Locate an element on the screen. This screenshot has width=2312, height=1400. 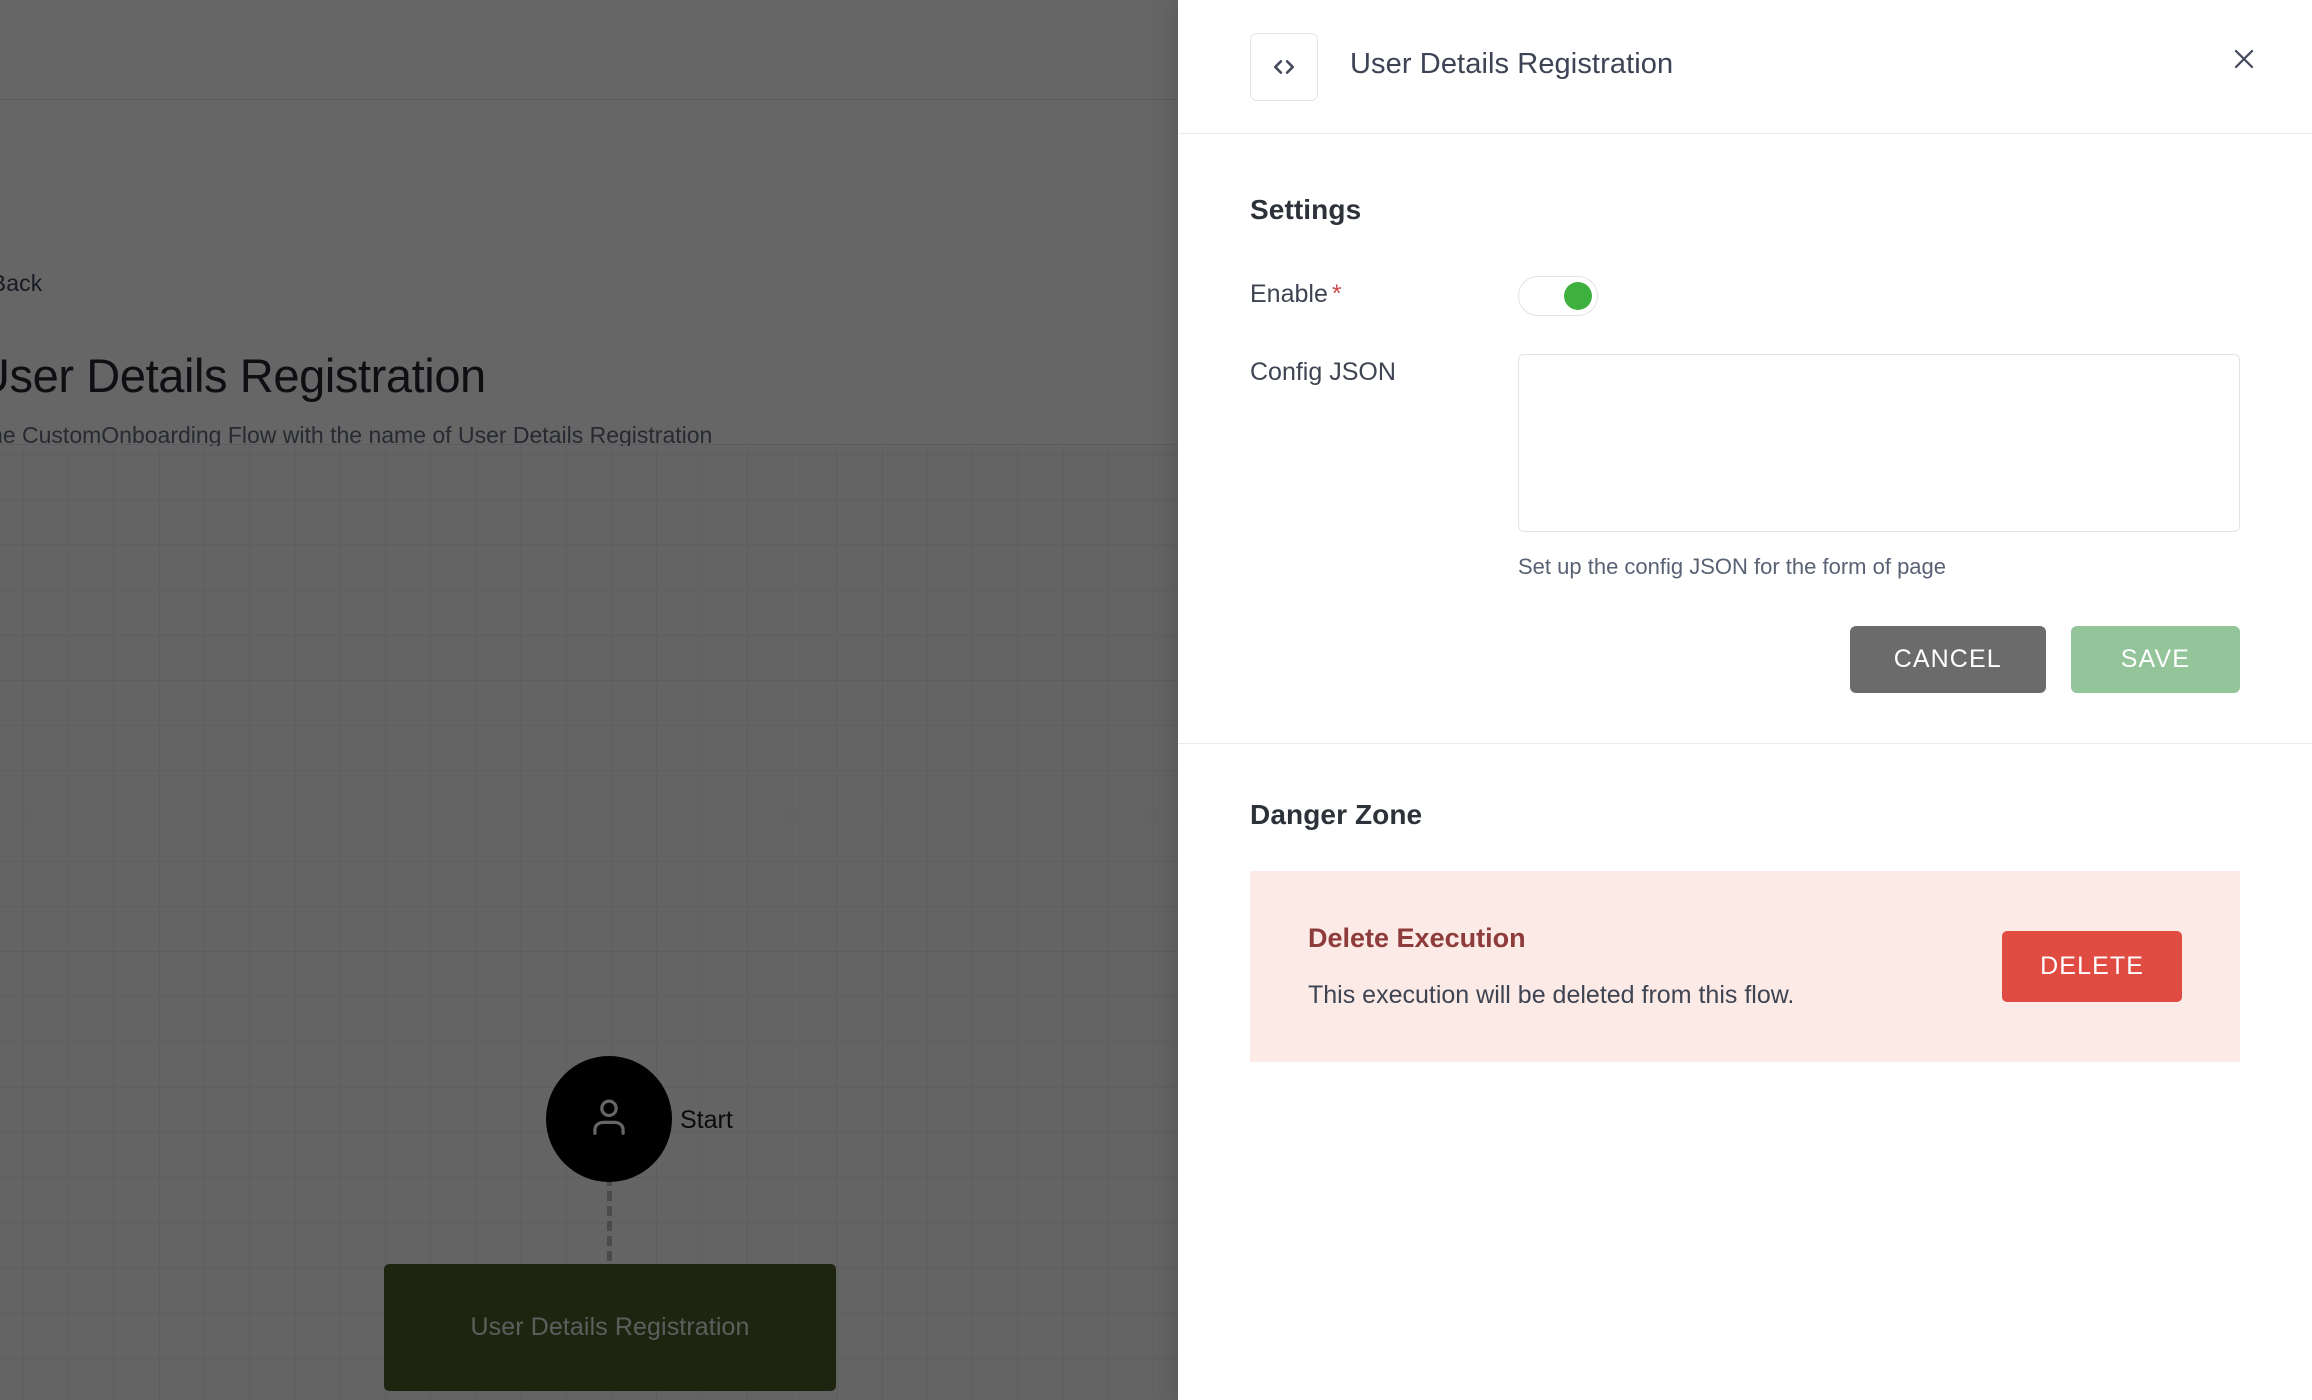
config-json-label: Config JSON is located at coordinates (1323, 372).